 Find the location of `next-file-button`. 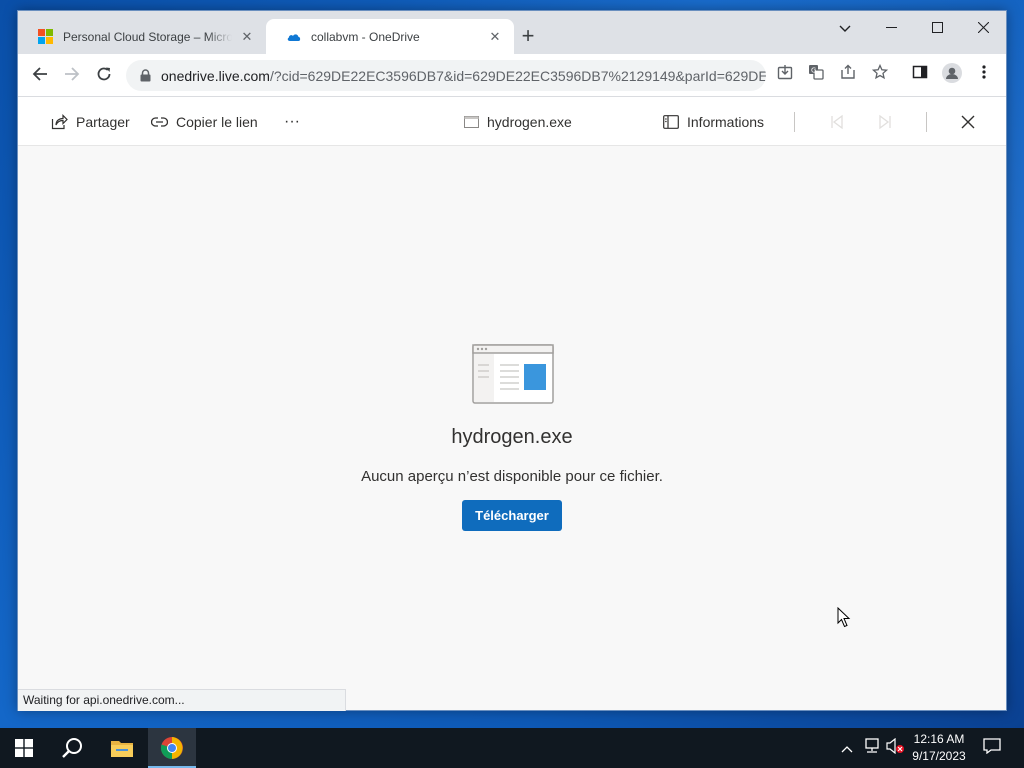

next-file-button is located at coordinates (889, 121).